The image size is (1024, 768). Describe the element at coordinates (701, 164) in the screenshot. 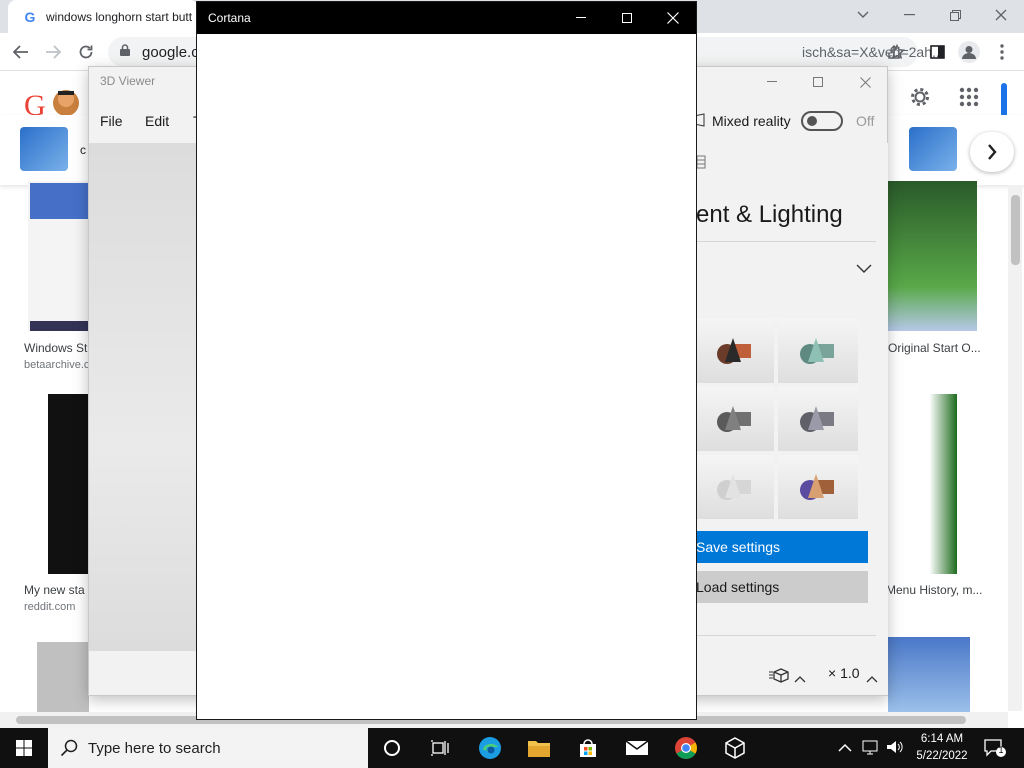

I see `panel-tab-icon` at that location.